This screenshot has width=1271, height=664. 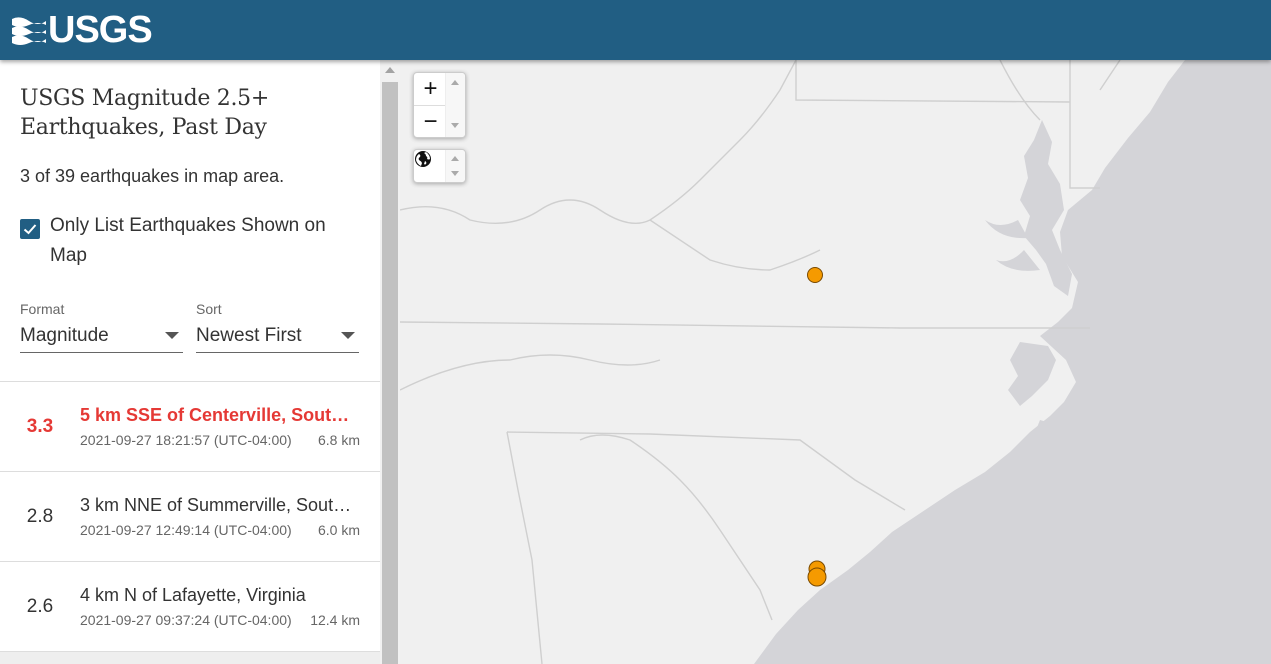 I want to click on earthquake-magnitude: 3.3, so click(x=40, y=426).